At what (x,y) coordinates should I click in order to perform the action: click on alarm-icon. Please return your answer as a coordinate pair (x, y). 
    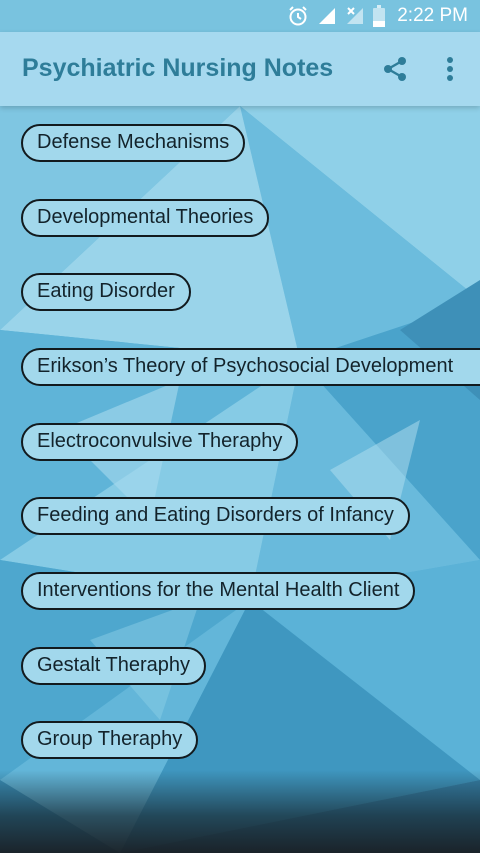
    Looking at the image, I should click on (298, 16).